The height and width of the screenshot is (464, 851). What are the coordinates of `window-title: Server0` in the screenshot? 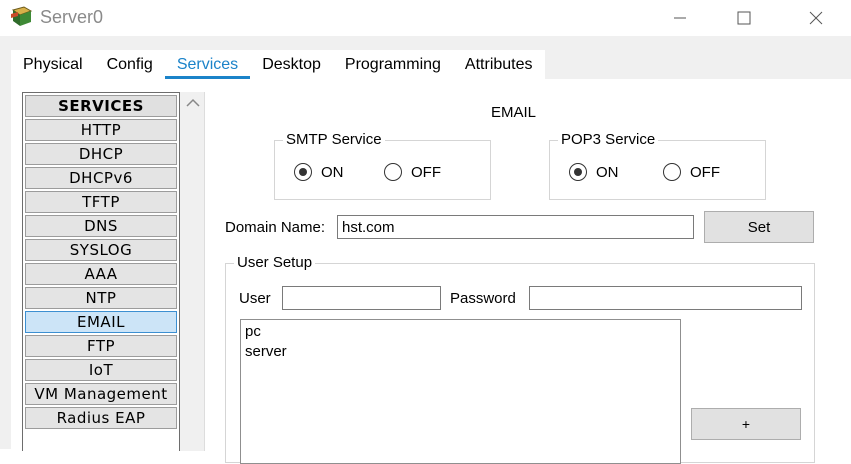 It's located at (72, 17).